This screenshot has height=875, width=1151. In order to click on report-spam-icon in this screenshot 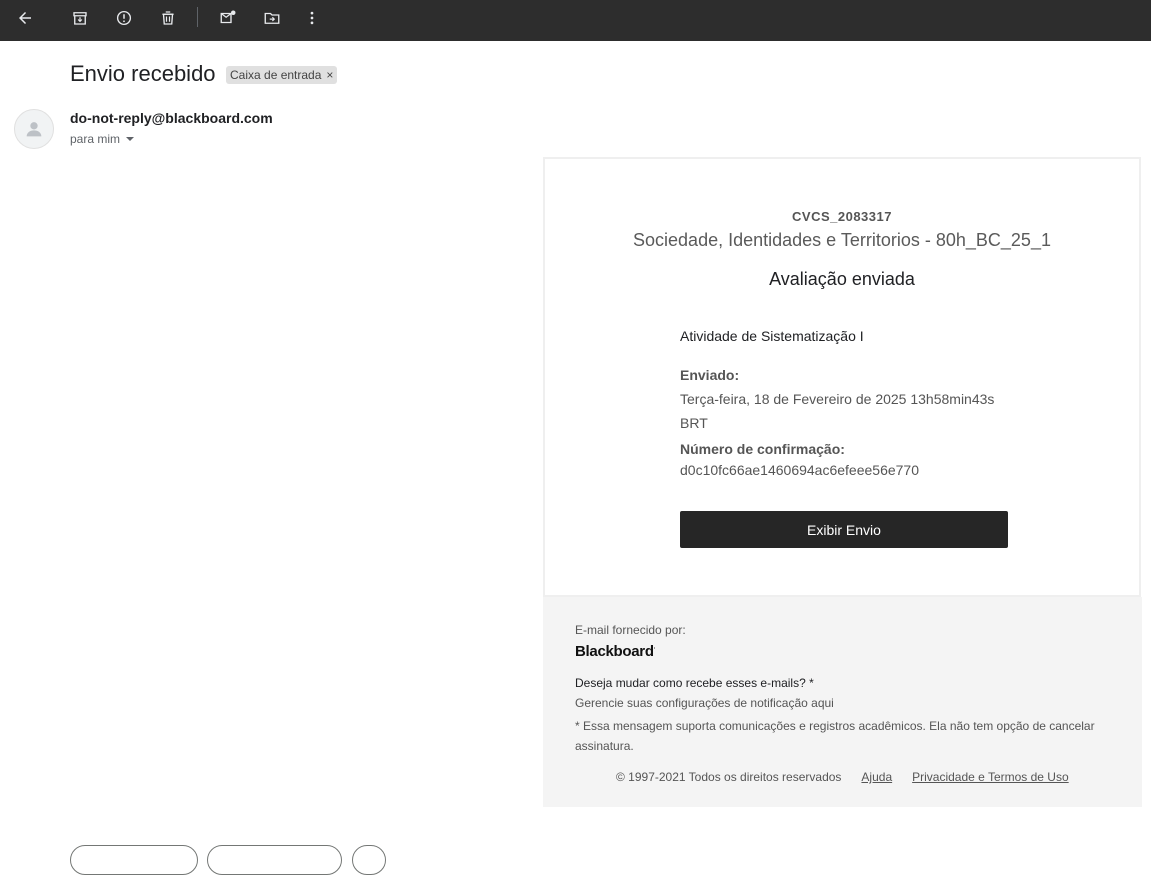, I will do `click(124, 18)`.